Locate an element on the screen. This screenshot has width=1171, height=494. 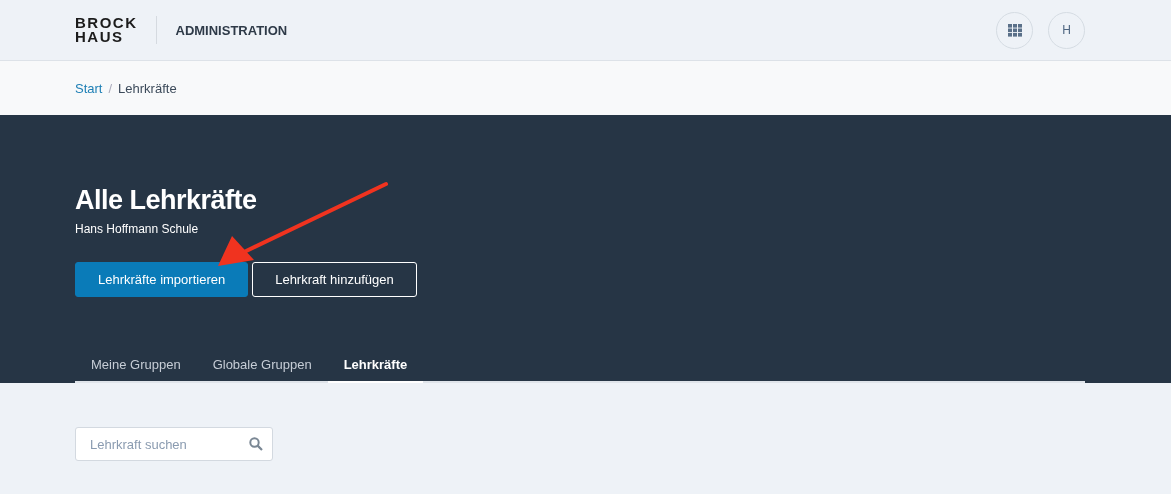
page-subtitle: Hans Hoffmann Schule is located at coordinates (137, 229).